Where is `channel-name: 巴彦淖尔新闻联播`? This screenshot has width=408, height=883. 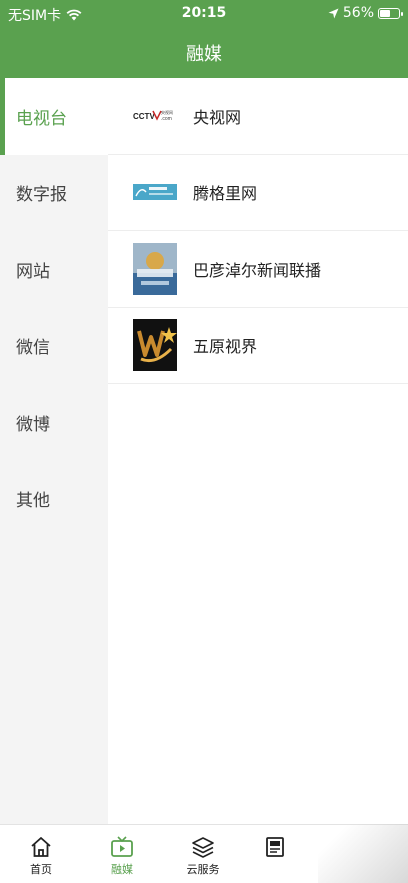 channel-name: 巴彦淖尔新闻联播 is located at coordinates (257, 270).